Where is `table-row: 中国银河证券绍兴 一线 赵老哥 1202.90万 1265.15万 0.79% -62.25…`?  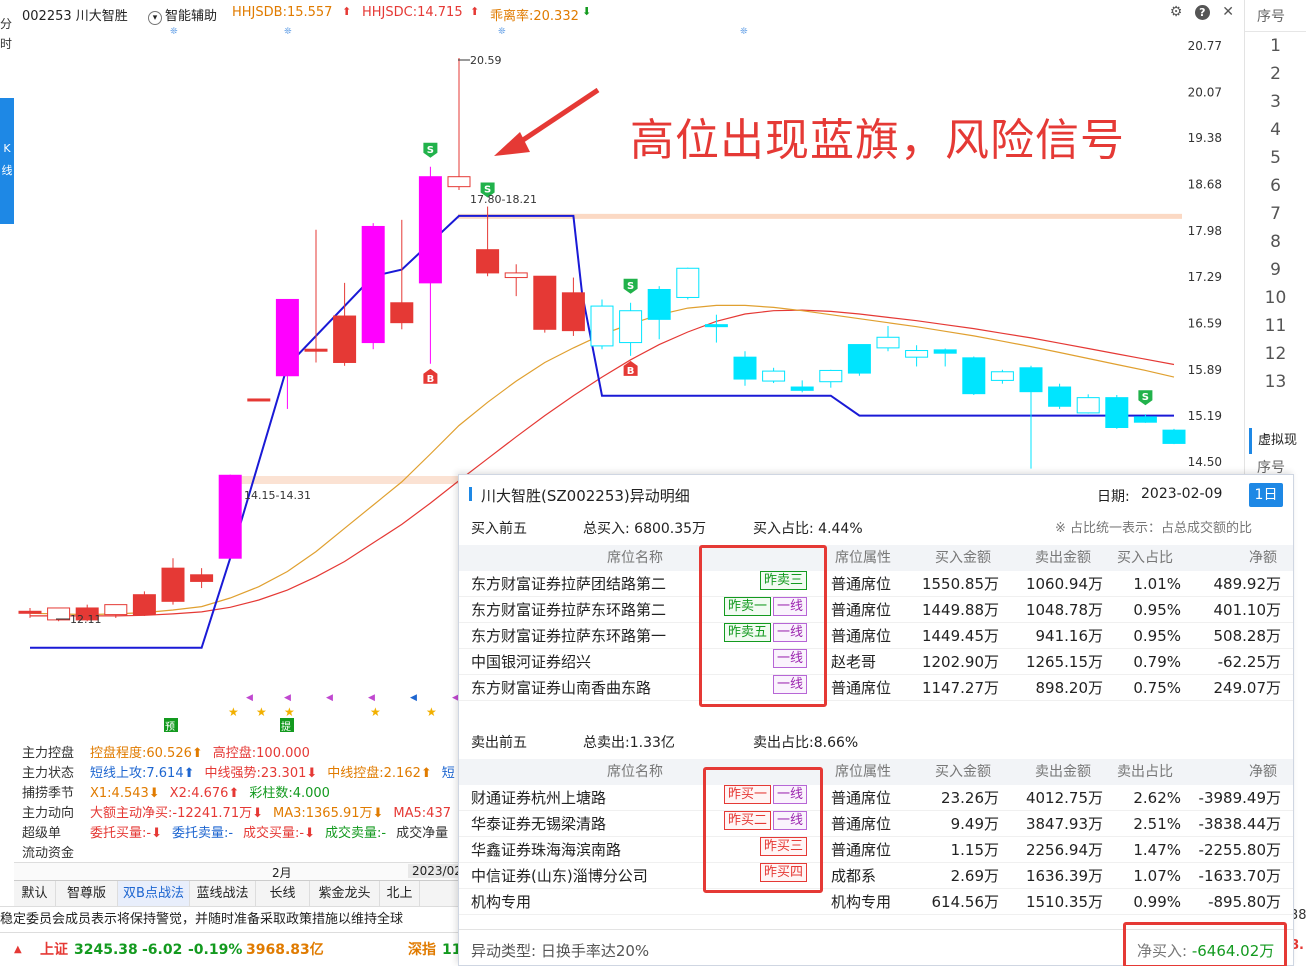
table-row: 中国银河证券绍兴 一线 赵老哥 1202.90万 1265.15万 0.79% -62.25… is located at coordinates (876, 662).